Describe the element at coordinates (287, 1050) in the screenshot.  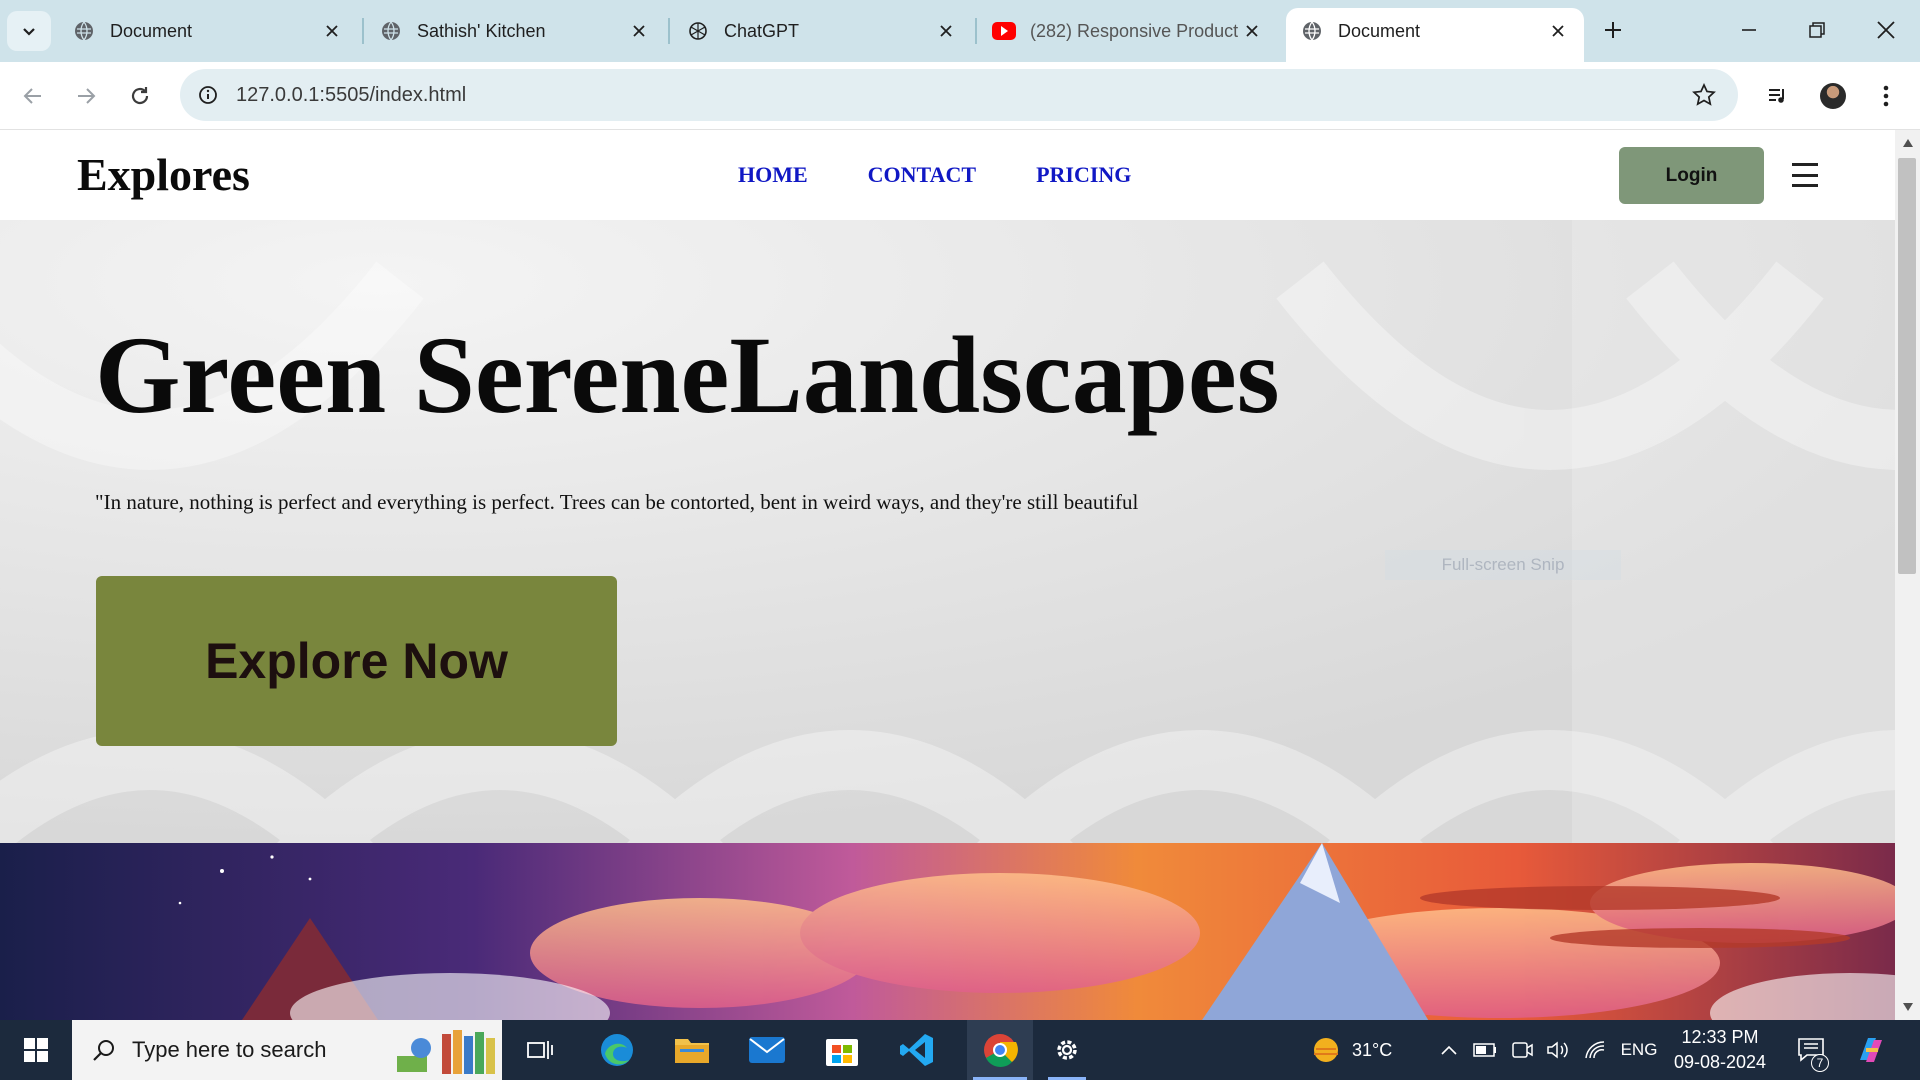
I see `taskbar-search-box: Type here to search` at that location.